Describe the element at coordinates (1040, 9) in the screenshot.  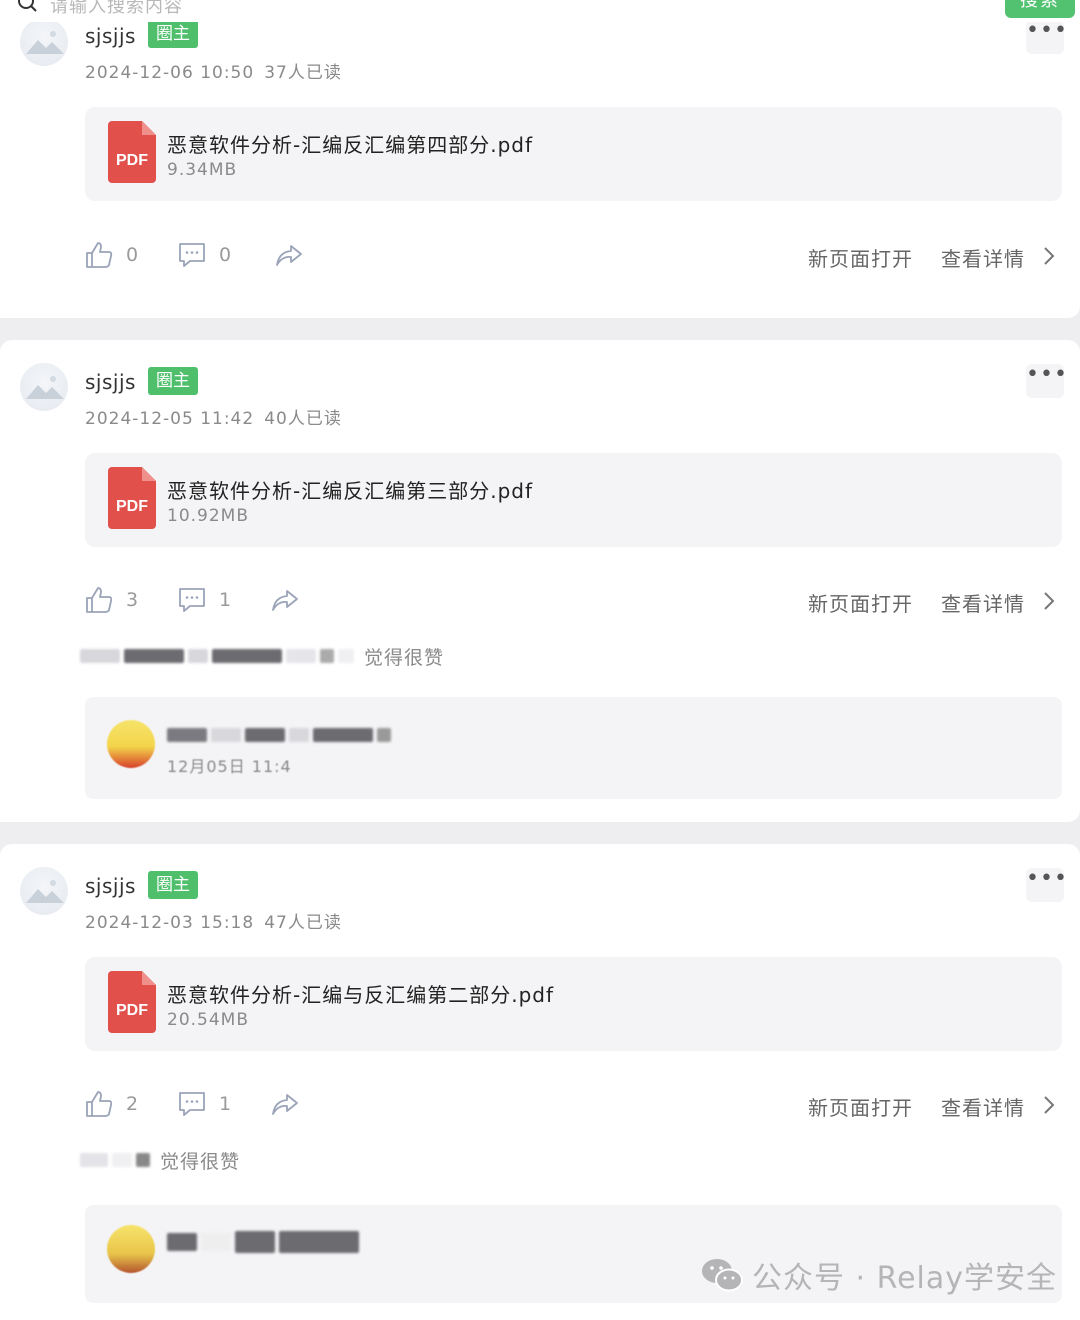
I see `search-button: 搜索` at that location.